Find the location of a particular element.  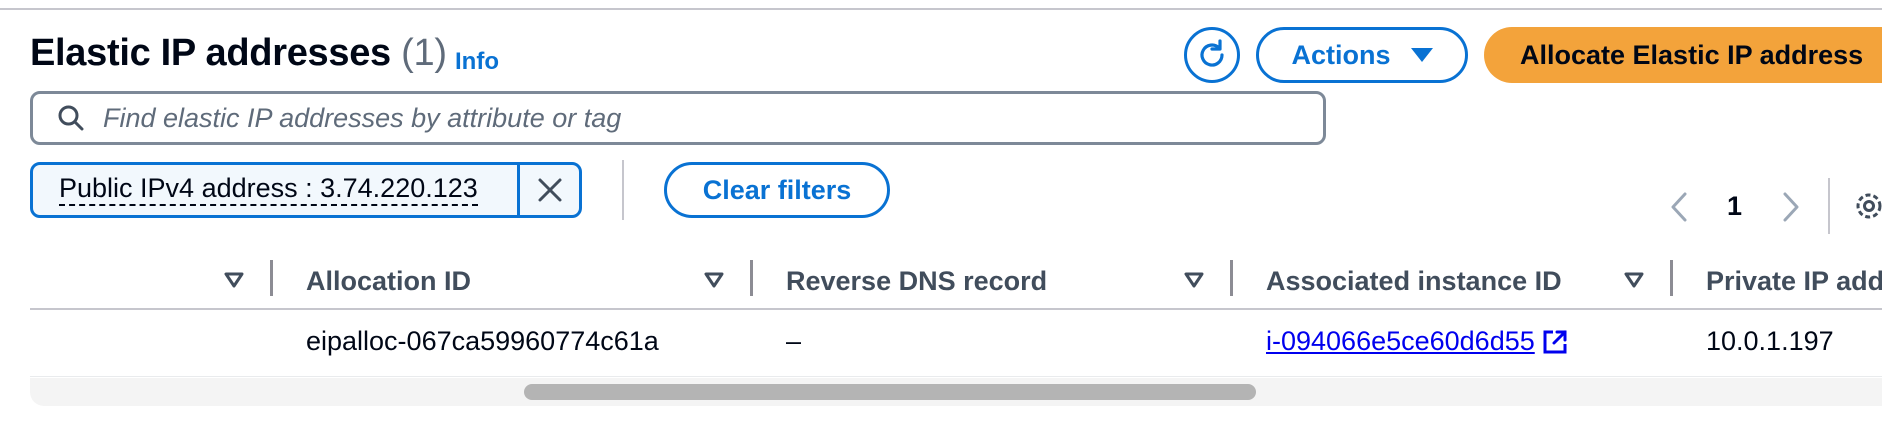

column-header-allocation-id: Allocation ID is located at coordinates (388, 281).